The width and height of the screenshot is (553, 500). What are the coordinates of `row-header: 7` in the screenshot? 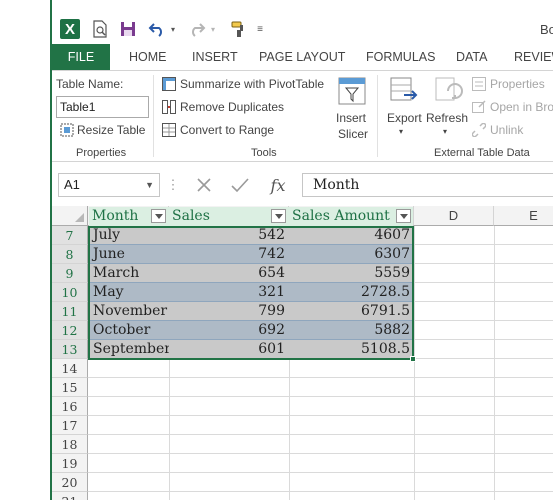 It's located at (70, 235).